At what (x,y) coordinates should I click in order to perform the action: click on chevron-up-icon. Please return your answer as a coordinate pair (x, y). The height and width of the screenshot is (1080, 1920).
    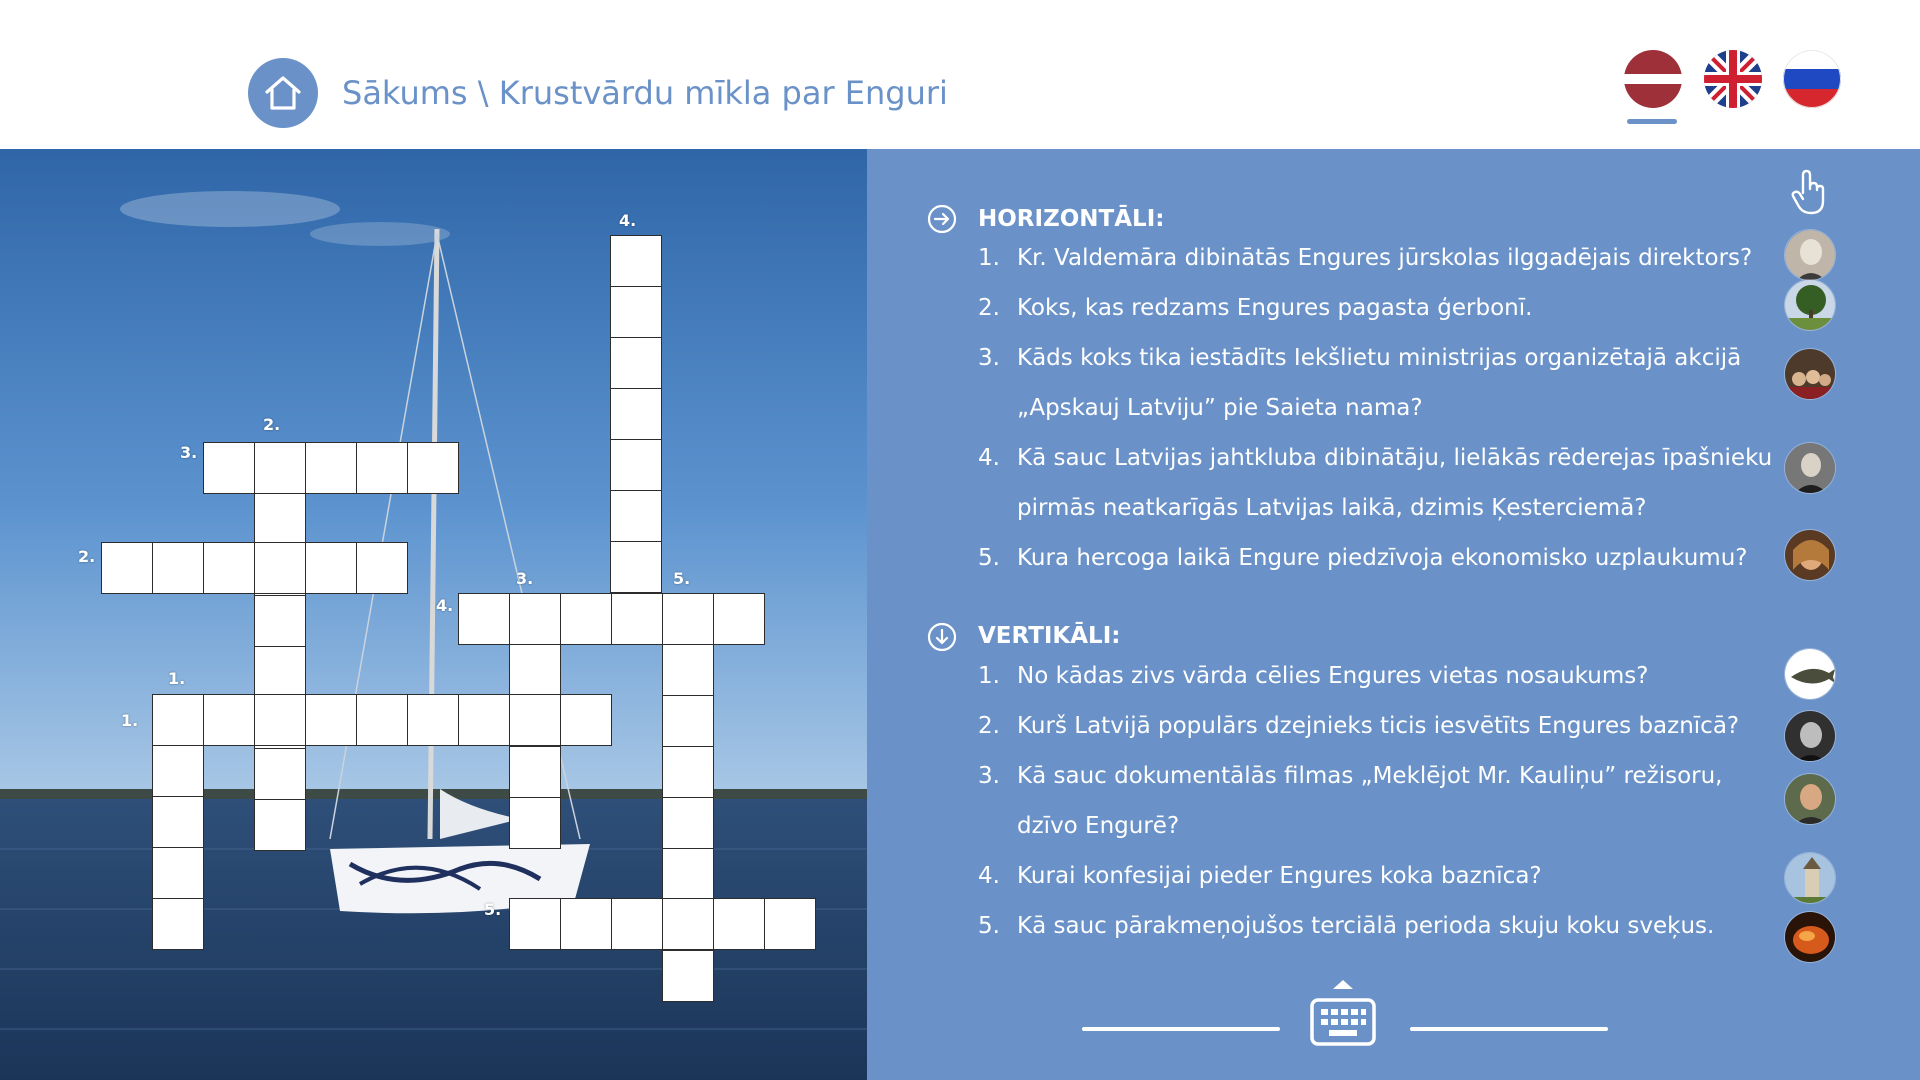
    Looking at the image, I should click on (1343, 984).